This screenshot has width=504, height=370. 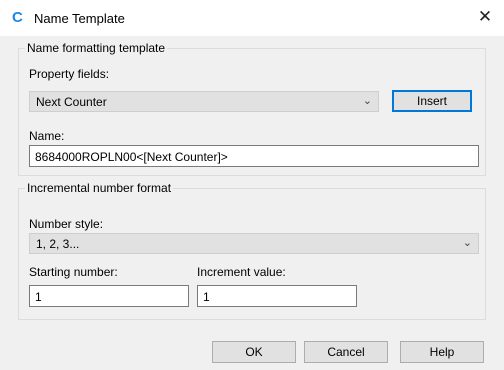 What do you see at coordinates (66, 224) in the screenshot?
I see `number-style-label: Number style:` at bounding box center [66, 224].